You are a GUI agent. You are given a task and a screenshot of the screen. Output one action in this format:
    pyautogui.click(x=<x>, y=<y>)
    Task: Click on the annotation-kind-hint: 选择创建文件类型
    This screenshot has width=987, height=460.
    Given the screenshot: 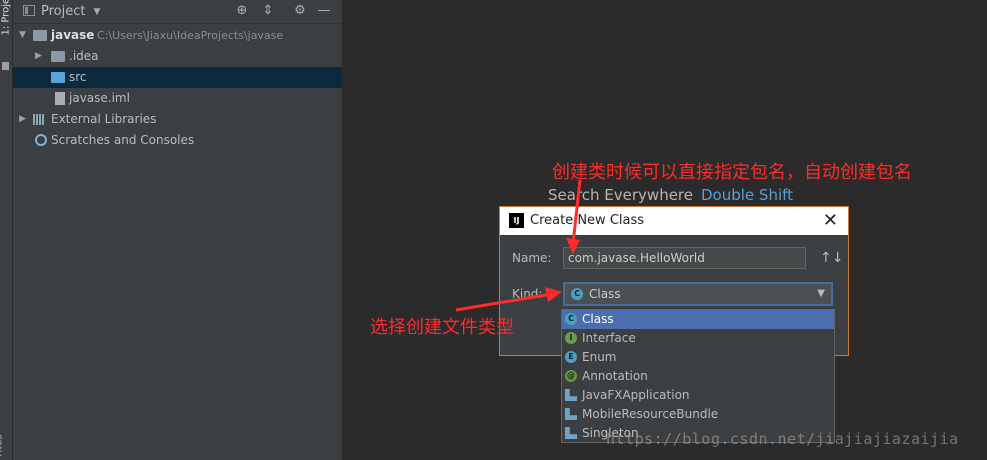 What is the action you would take?
    pyautogui.click(x=442, y=327)
    